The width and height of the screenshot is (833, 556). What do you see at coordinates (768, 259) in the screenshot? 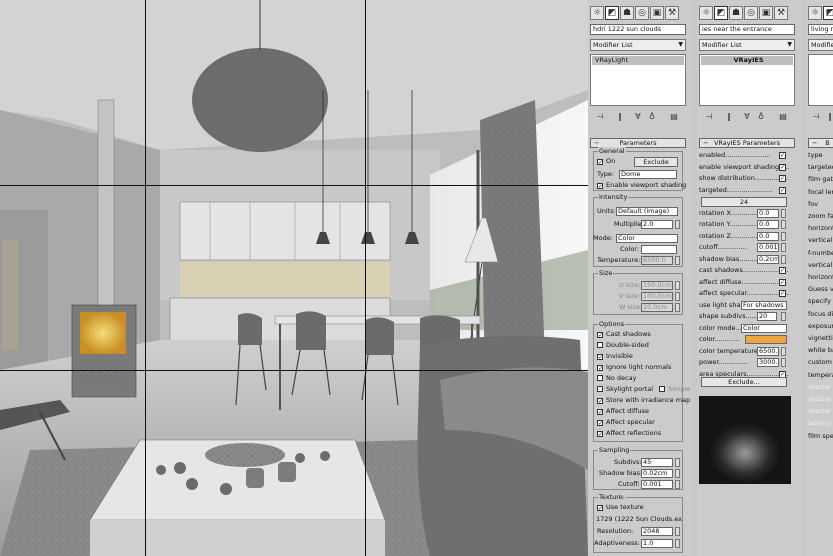
I see `ies-field-input: 0.2cm` at bounding box center [768, 259].